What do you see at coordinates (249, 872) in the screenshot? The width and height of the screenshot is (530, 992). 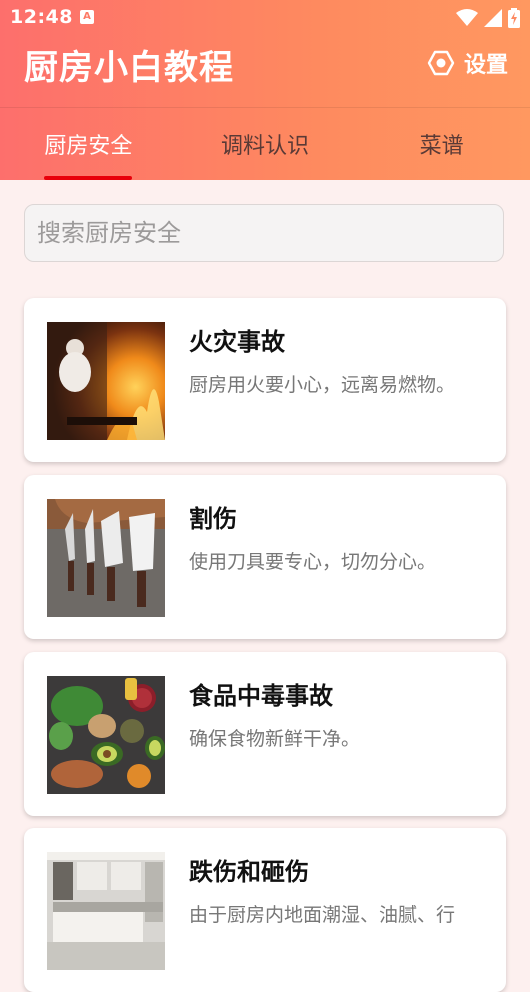 I see `card-title: 跌伤和砸伤` at bounding box center [249, 872].